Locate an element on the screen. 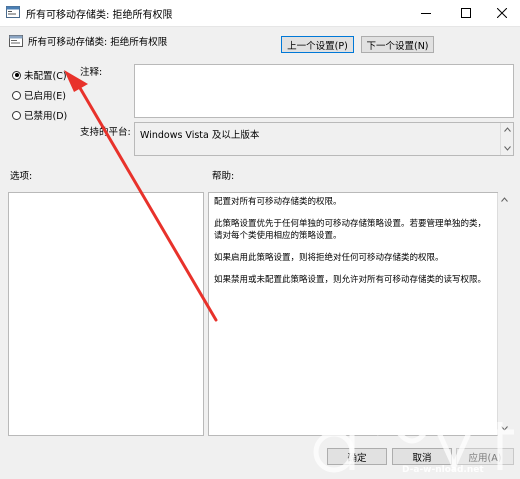  close-button is located at coordinates (502, 13).